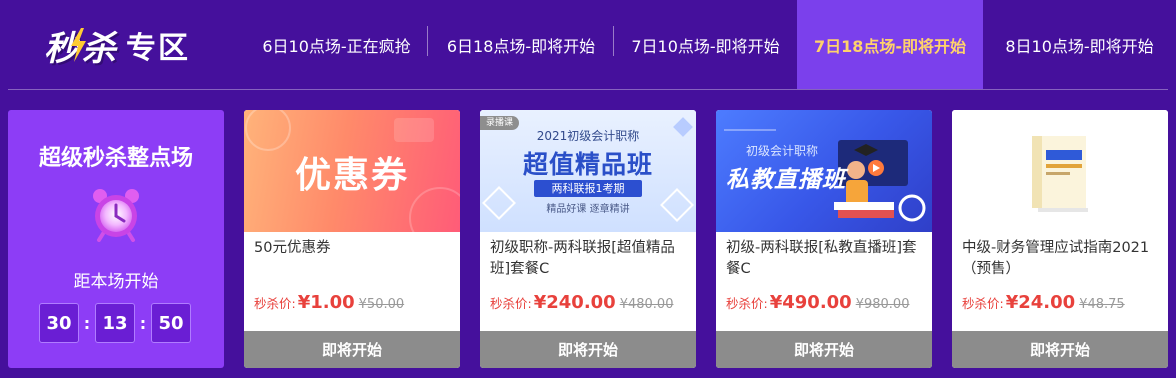 Image resolution: width=1176 pixels, height=378 pixels. Describe the element at coordinates (589, 259) in the screenshot. I see `product-name: 初级职称-两科联报[超值精品班]套餐C` at that location.